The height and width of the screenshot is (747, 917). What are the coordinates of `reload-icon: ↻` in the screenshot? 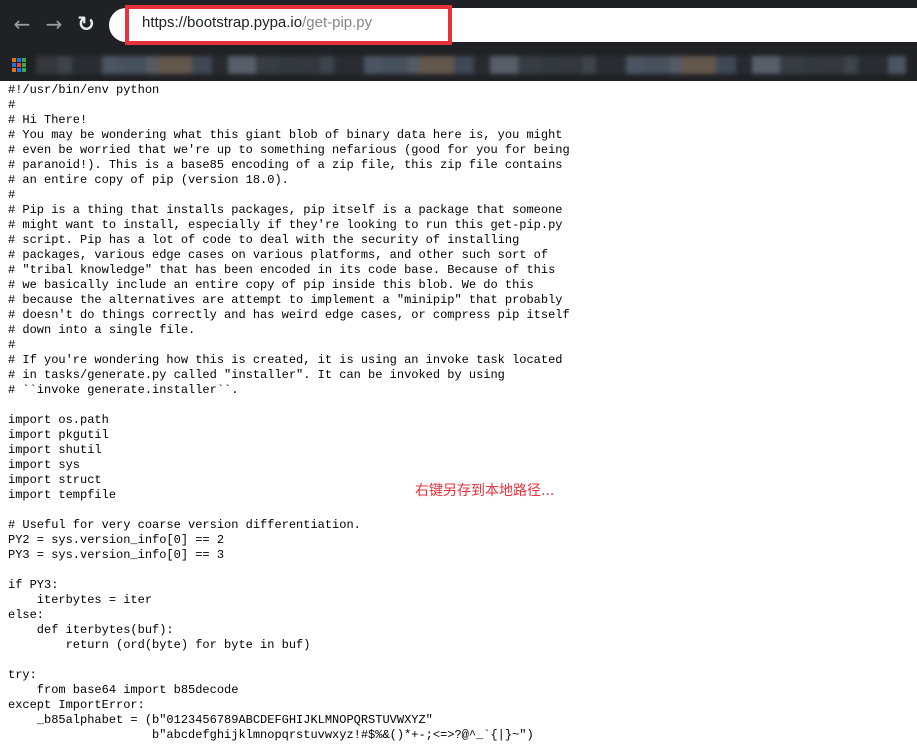 It's located at (86, 24).